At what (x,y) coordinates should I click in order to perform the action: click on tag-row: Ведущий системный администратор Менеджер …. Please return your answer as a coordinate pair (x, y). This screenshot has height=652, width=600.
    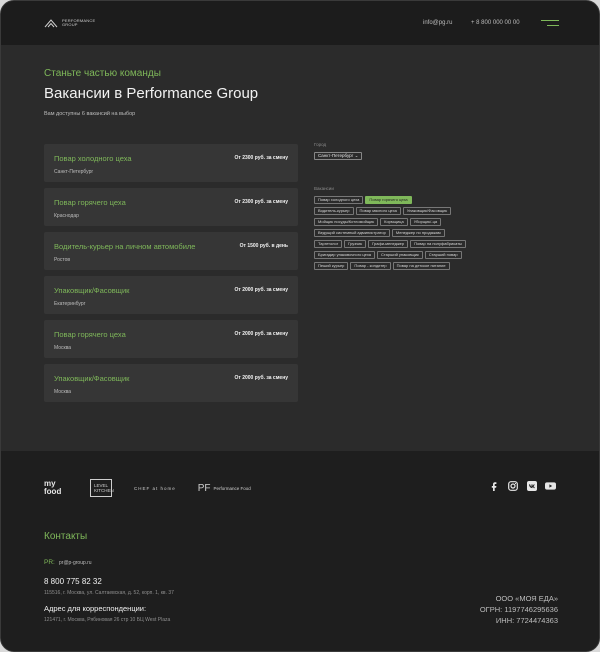
    Looking at the image, I should click on (414, 233).